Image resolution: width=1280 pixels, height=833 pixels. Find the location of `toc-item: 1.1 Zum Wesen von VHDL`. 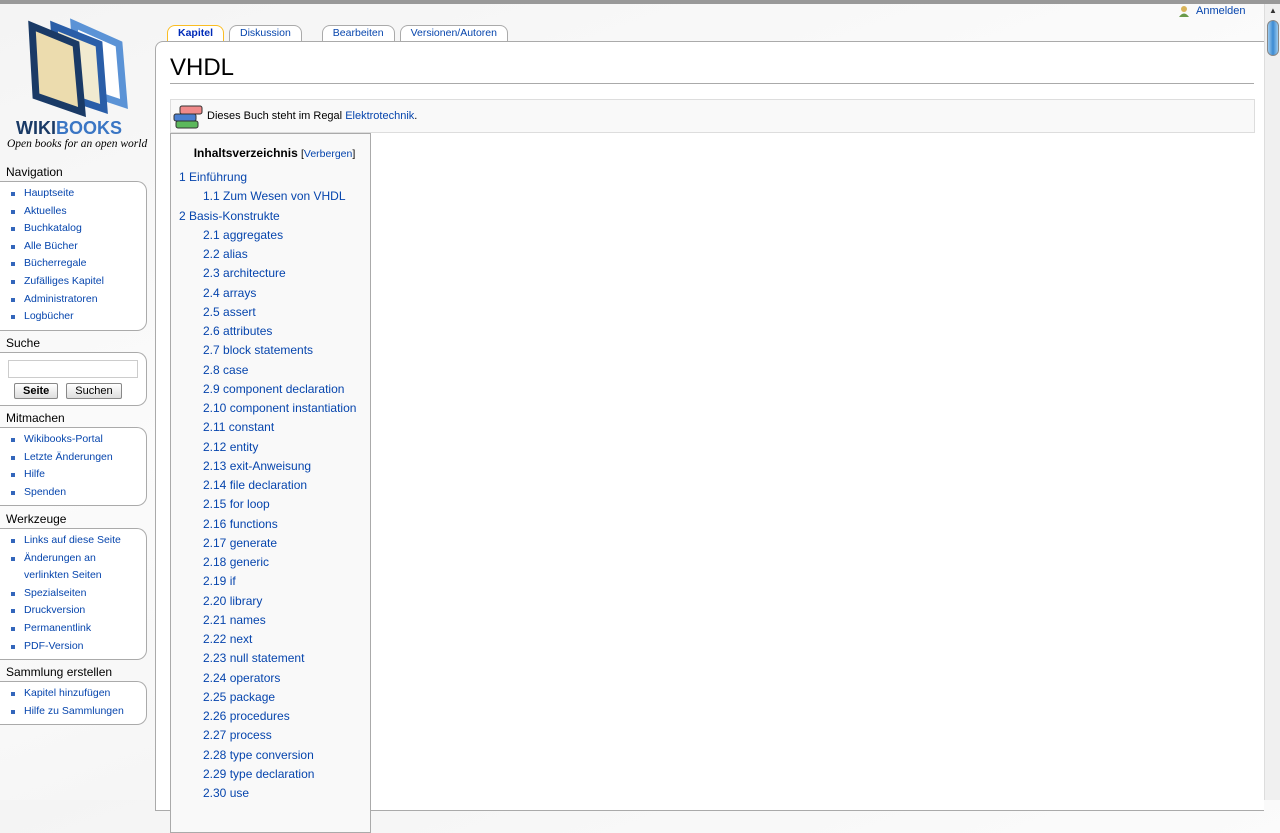

toc-item: 1.1 Zum Wesen von VHDL is located at coordinates (274, 196).